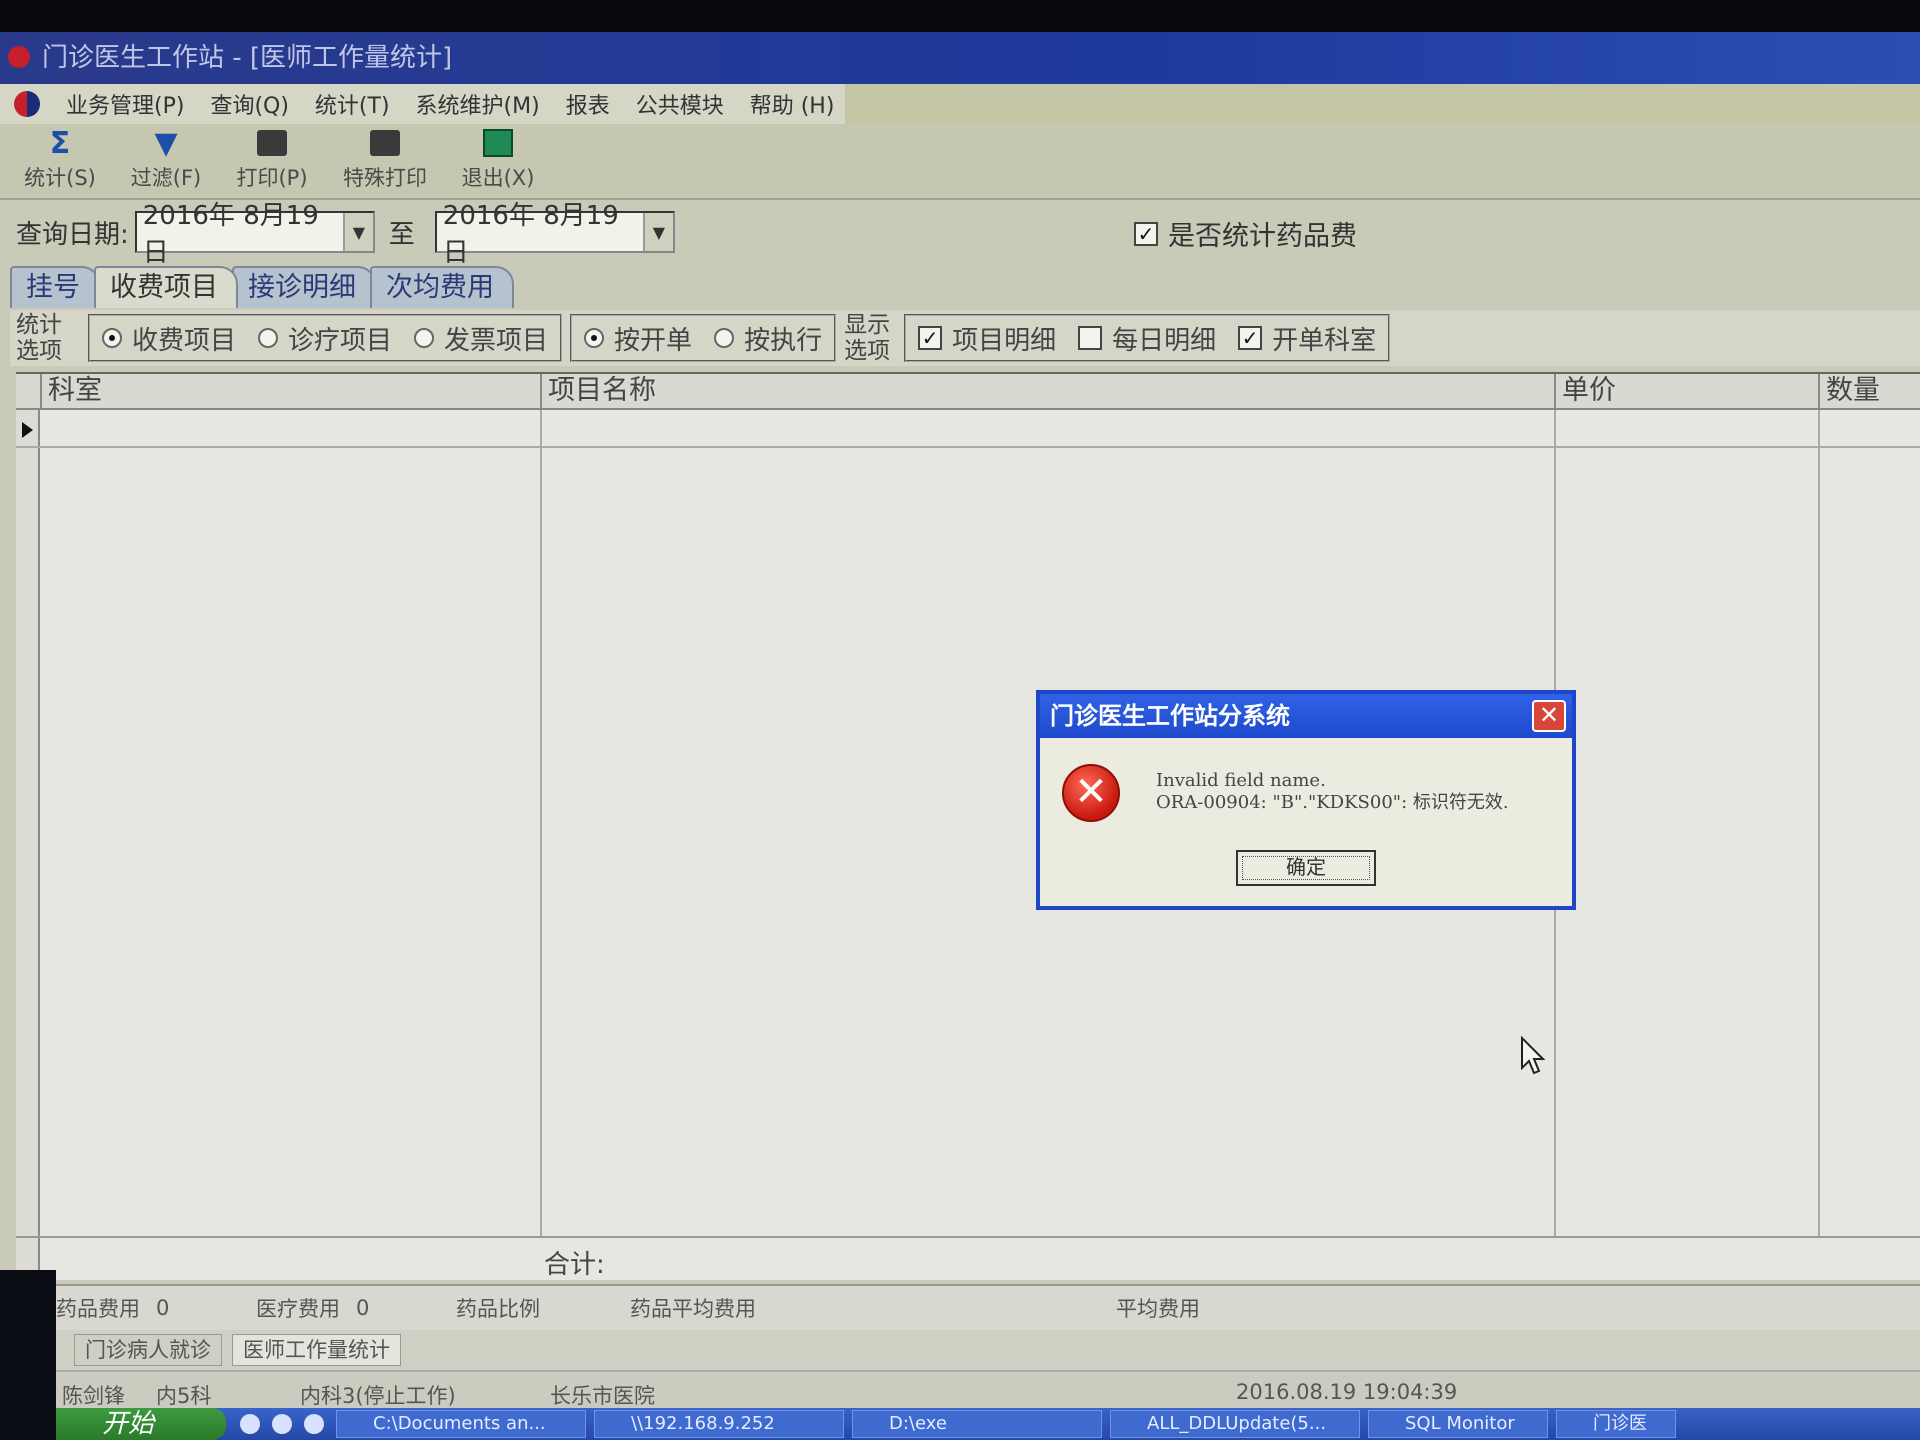 This screenshot has height=1440, width=1920. What do you see at coordinates (987, 338) in the screenshot?
I see `chk-item-detail: ✓ 项目明细` at bounding box center [987, 338].